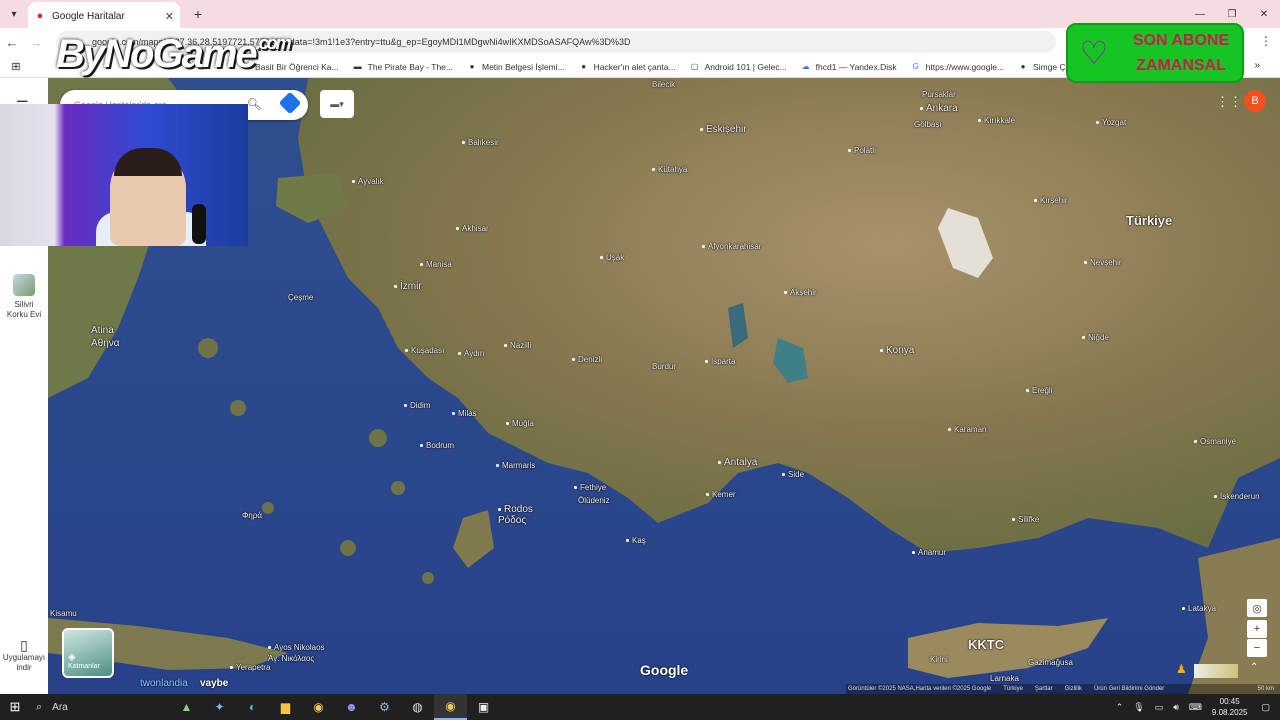 Image resolution: width=1280 pixels, height=720 pixels. I want to click on apps-grid-icon: ⊞, so click(16, 66).